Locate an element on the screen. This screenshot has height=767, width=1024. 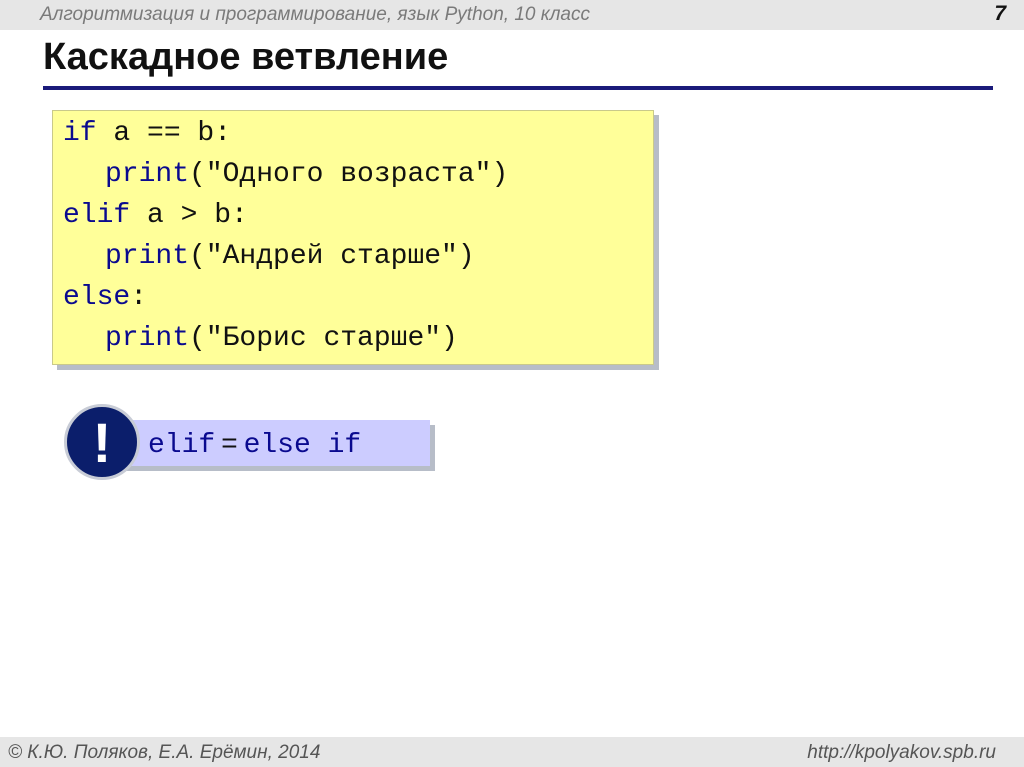
slide-title: Каскадное ветвление is located at coordinates (246, 57).